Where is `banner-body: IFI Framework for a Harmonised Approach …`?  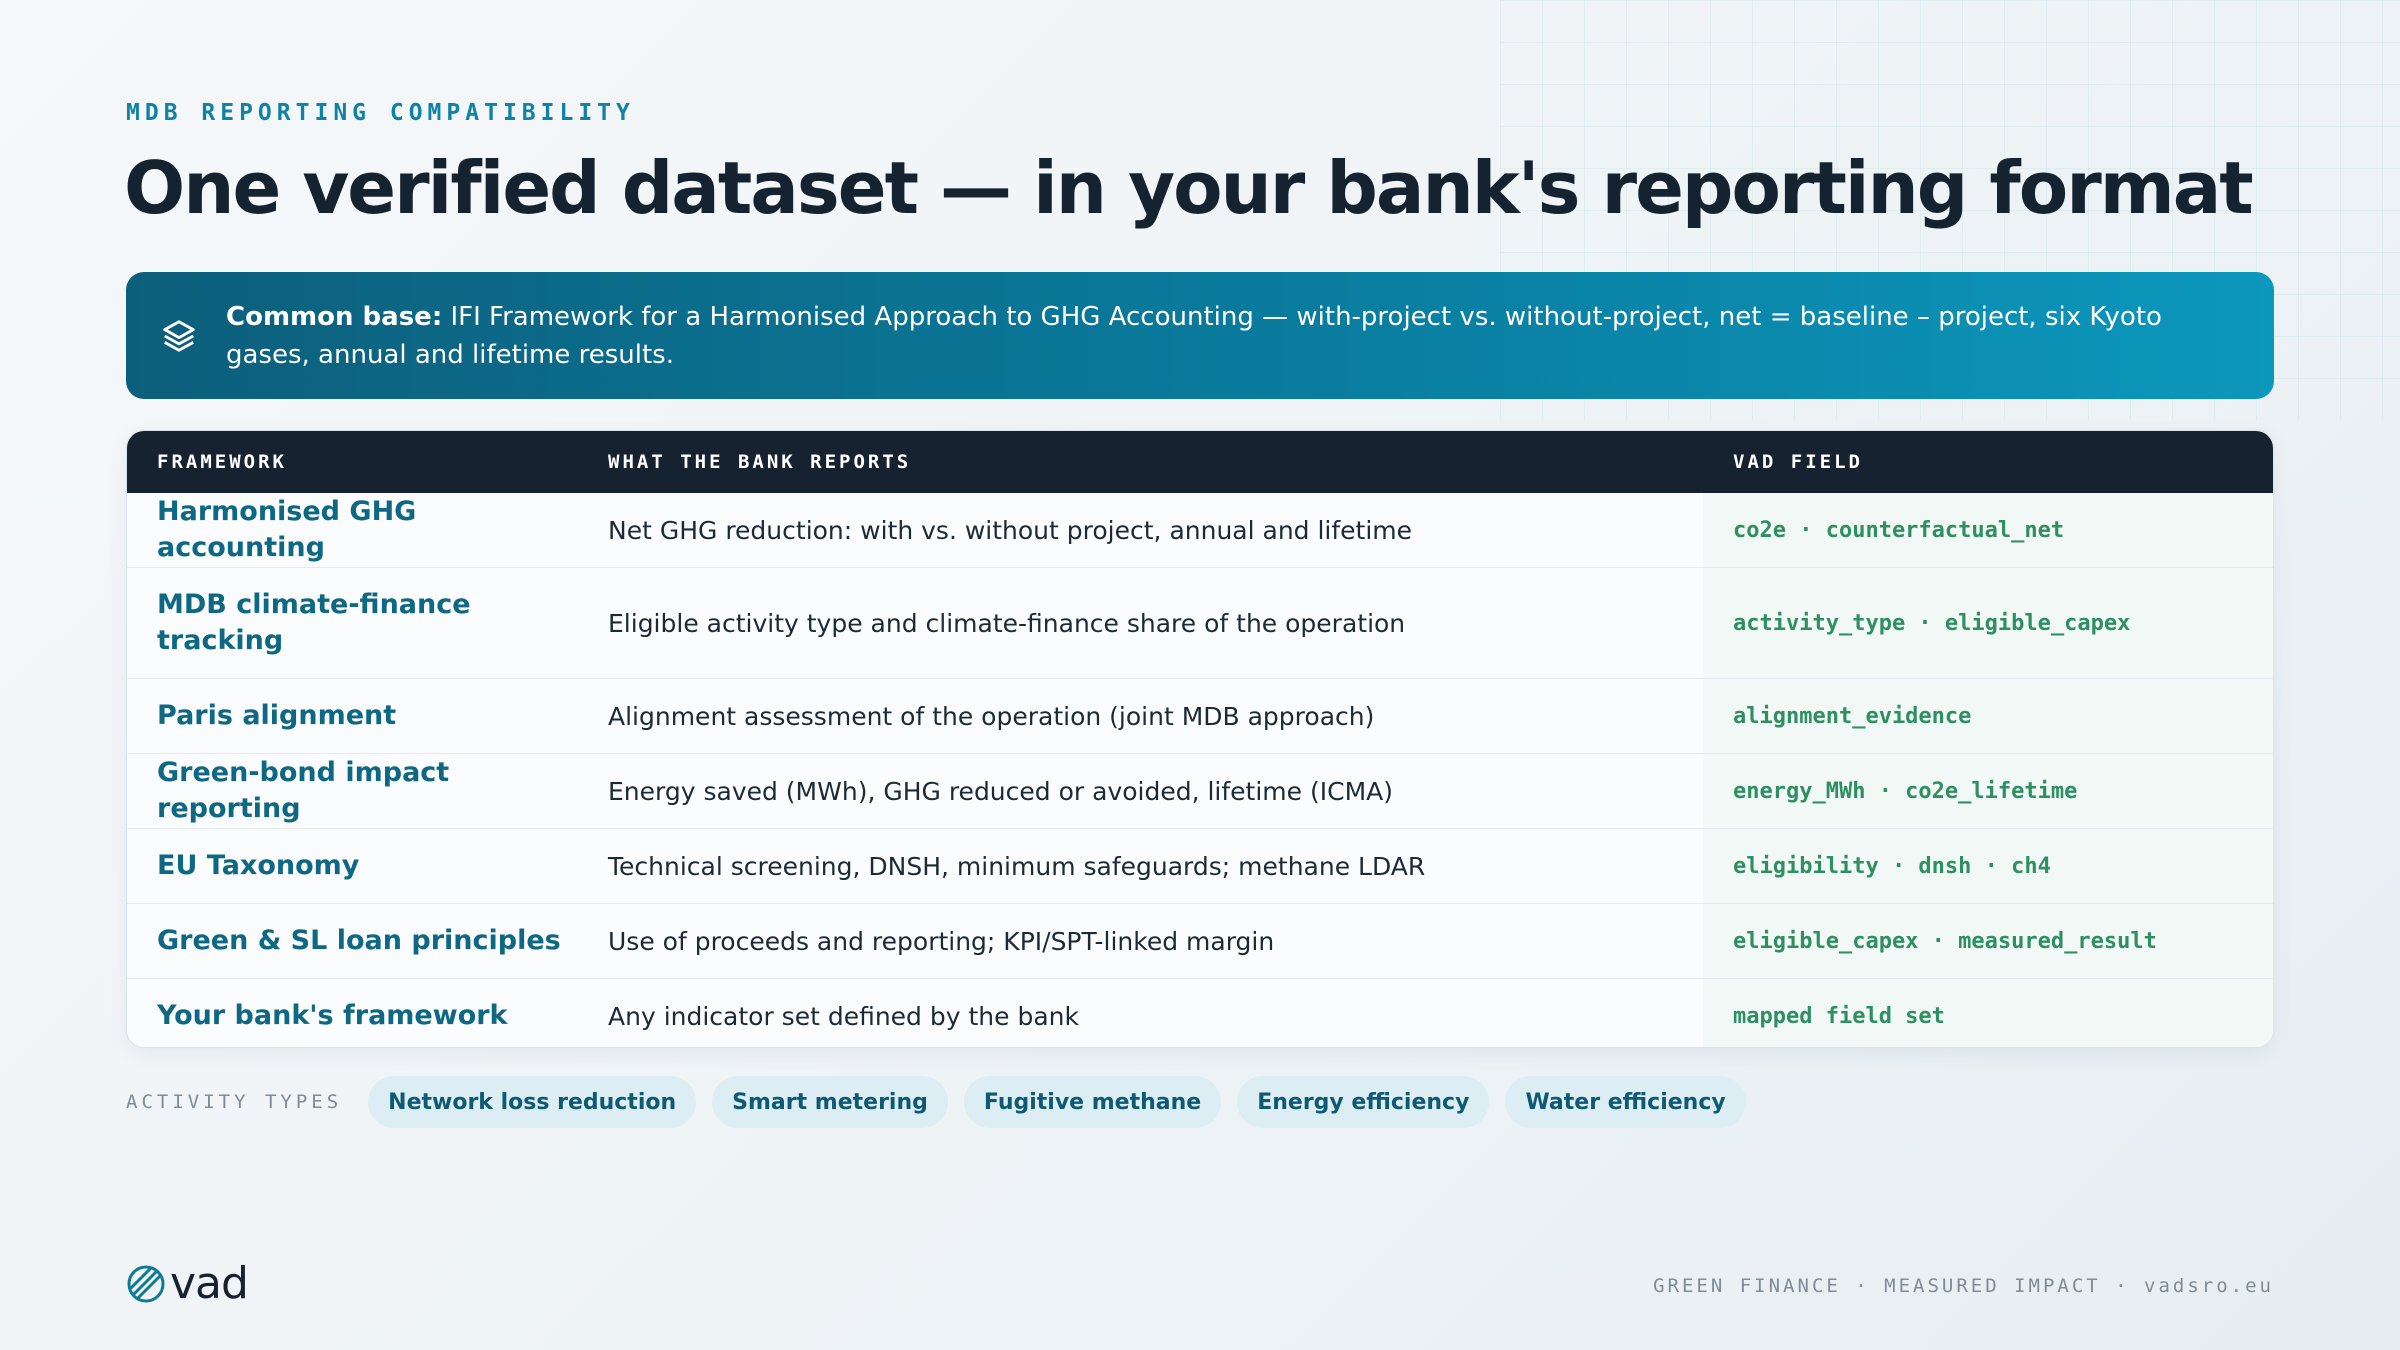
banner-body: IFI Framework for a Harmonised Approach … is located at coordinates (1194, 335).